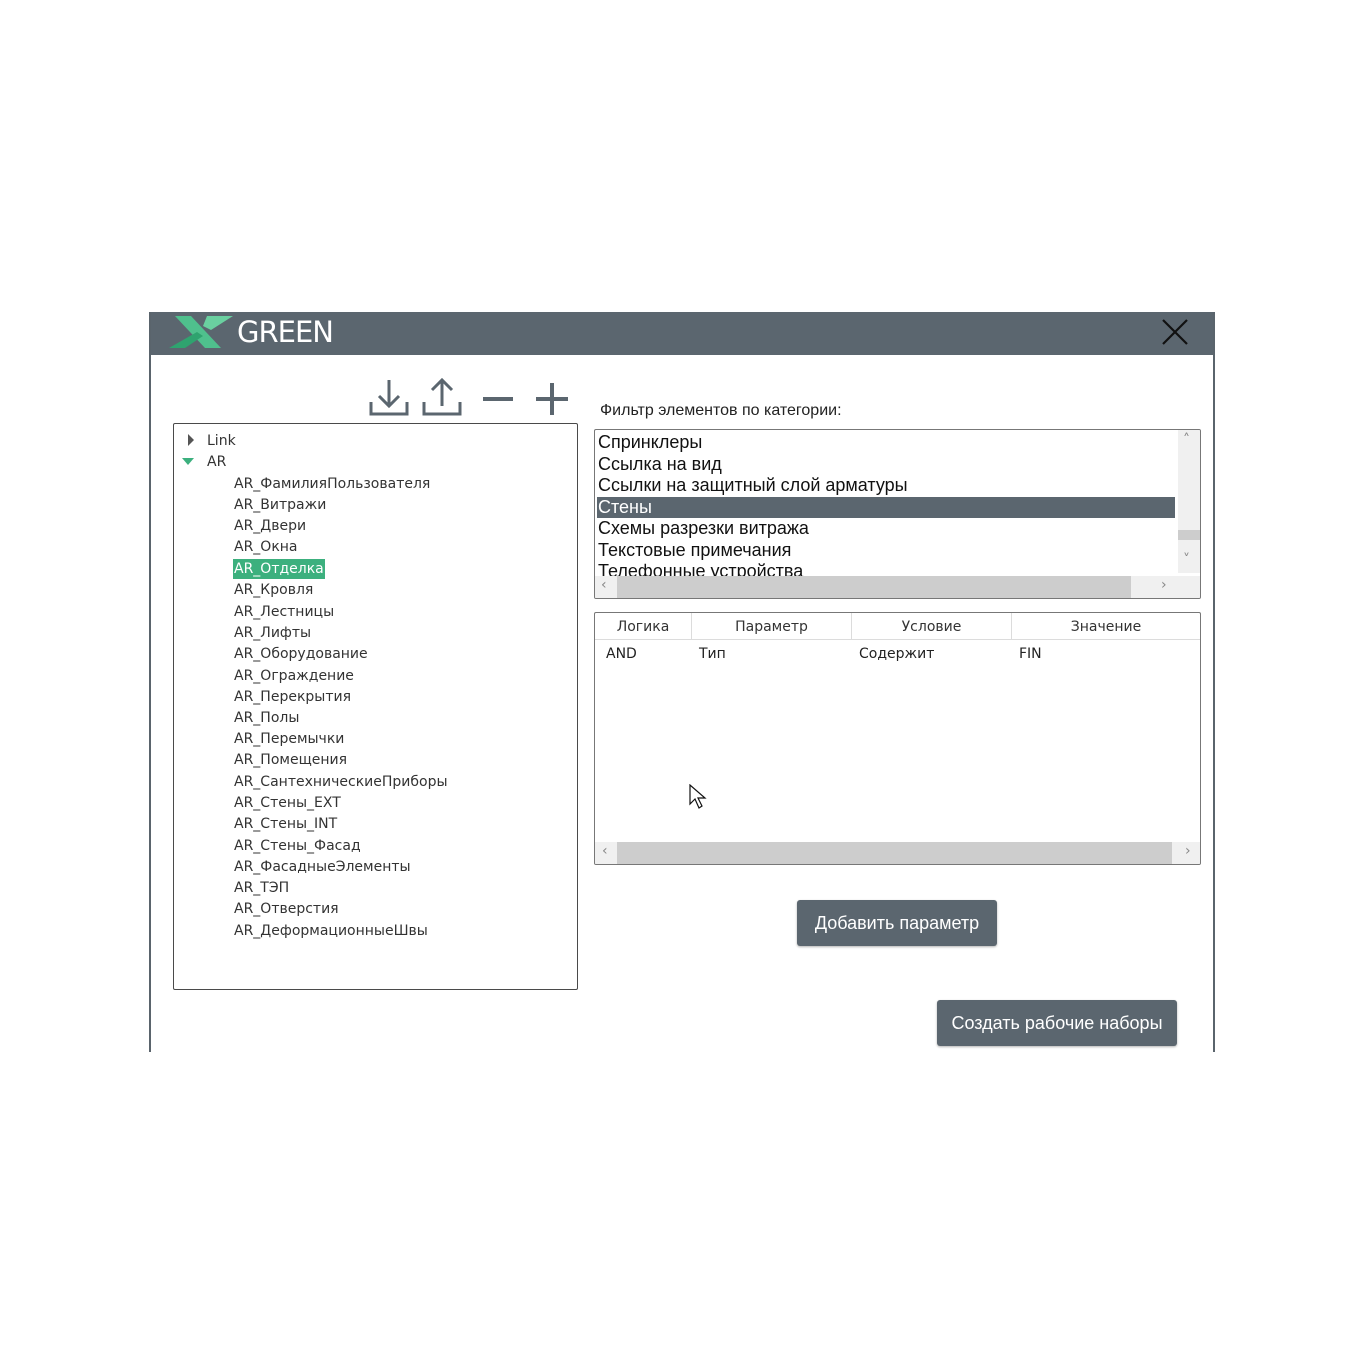  I want to click on category-item: Спринклеры, so click(886, 442).